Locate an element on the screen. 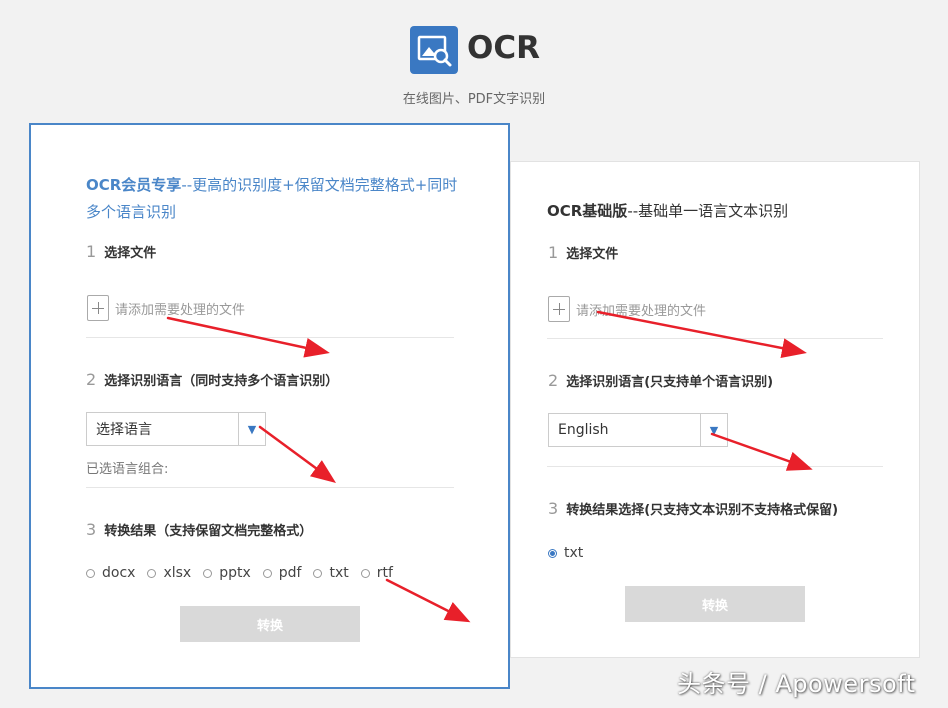 The width and height of the screenshot is (948, 708). member-convert-button: 转换 is located at coordinates (270, 624).